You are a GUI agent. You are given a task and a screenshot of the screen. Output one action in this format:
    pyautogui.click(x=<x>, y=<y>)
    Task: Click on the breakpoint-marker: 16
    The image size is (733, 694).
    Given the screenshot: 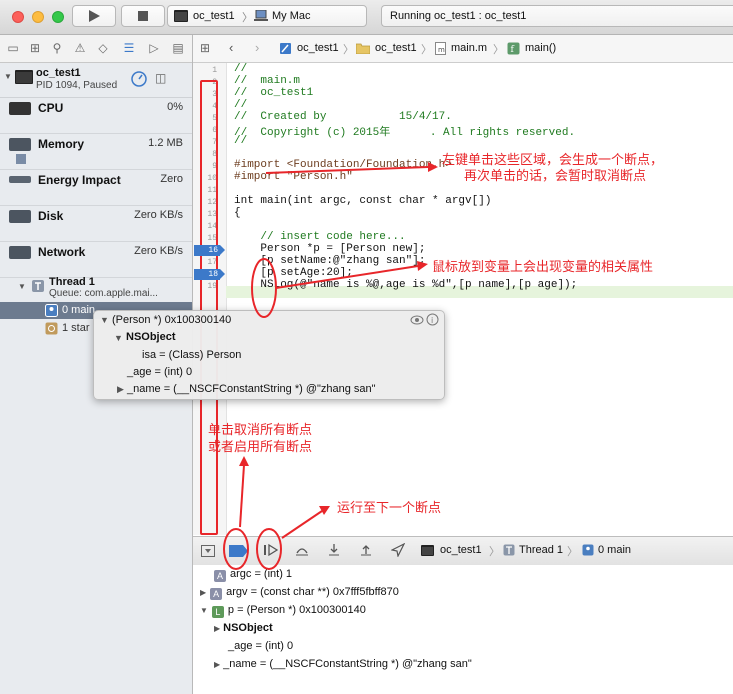 What is the action you would take?
    pyautogui.click(x=209, y=250)
    